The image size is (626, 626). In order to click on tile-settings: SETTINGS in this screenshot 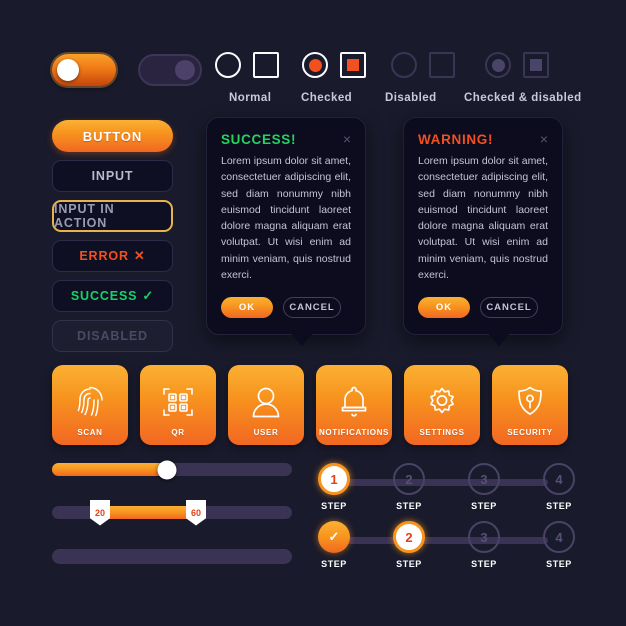, I will do `click(442, 405)`.